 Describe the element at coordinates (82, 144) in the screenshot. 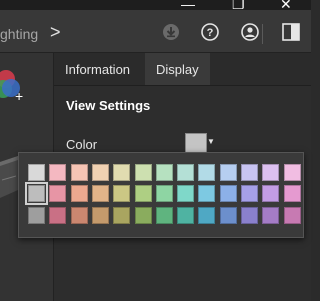

I see `color-label: Color` at that location.